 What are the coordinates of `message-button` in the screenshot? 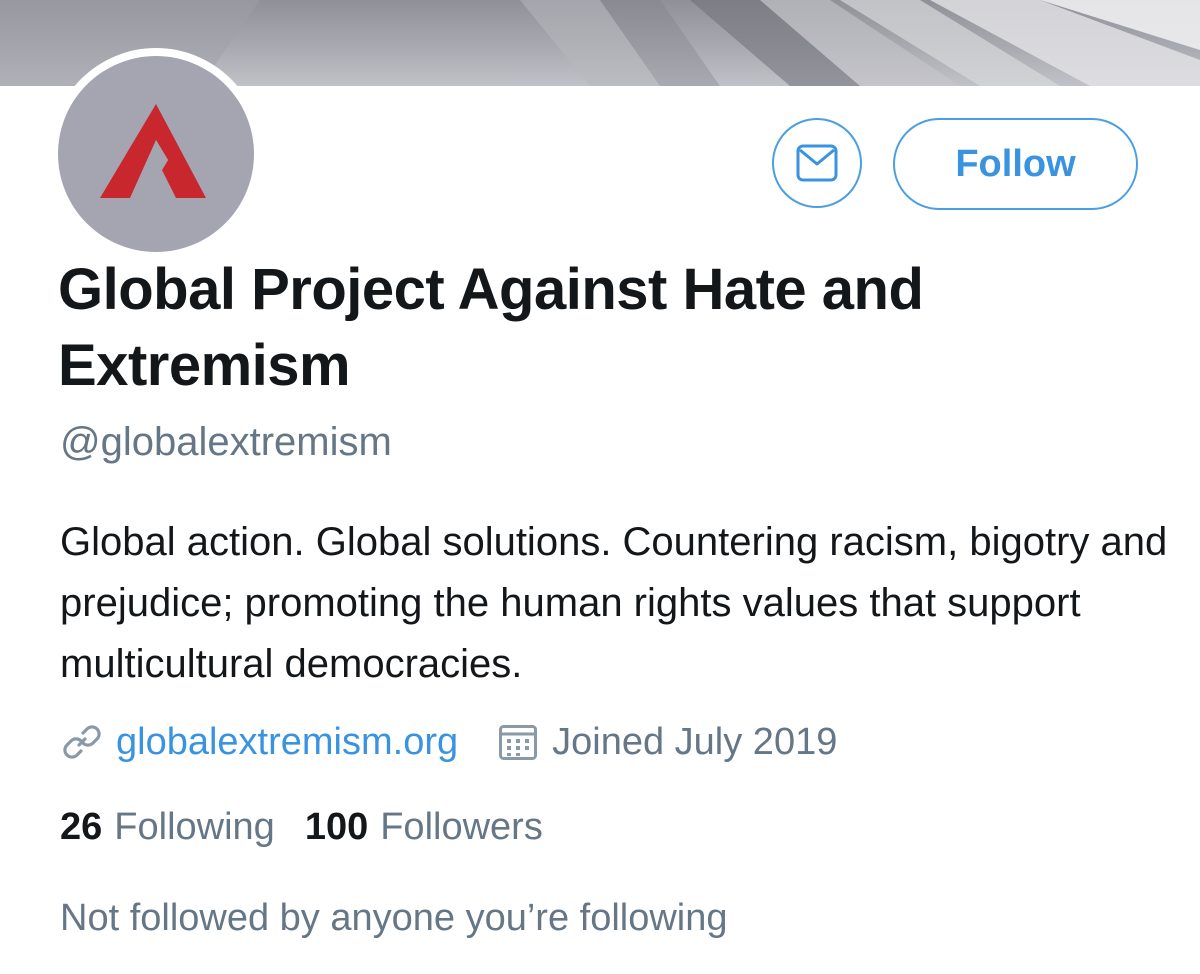 It's located at (817, 163).